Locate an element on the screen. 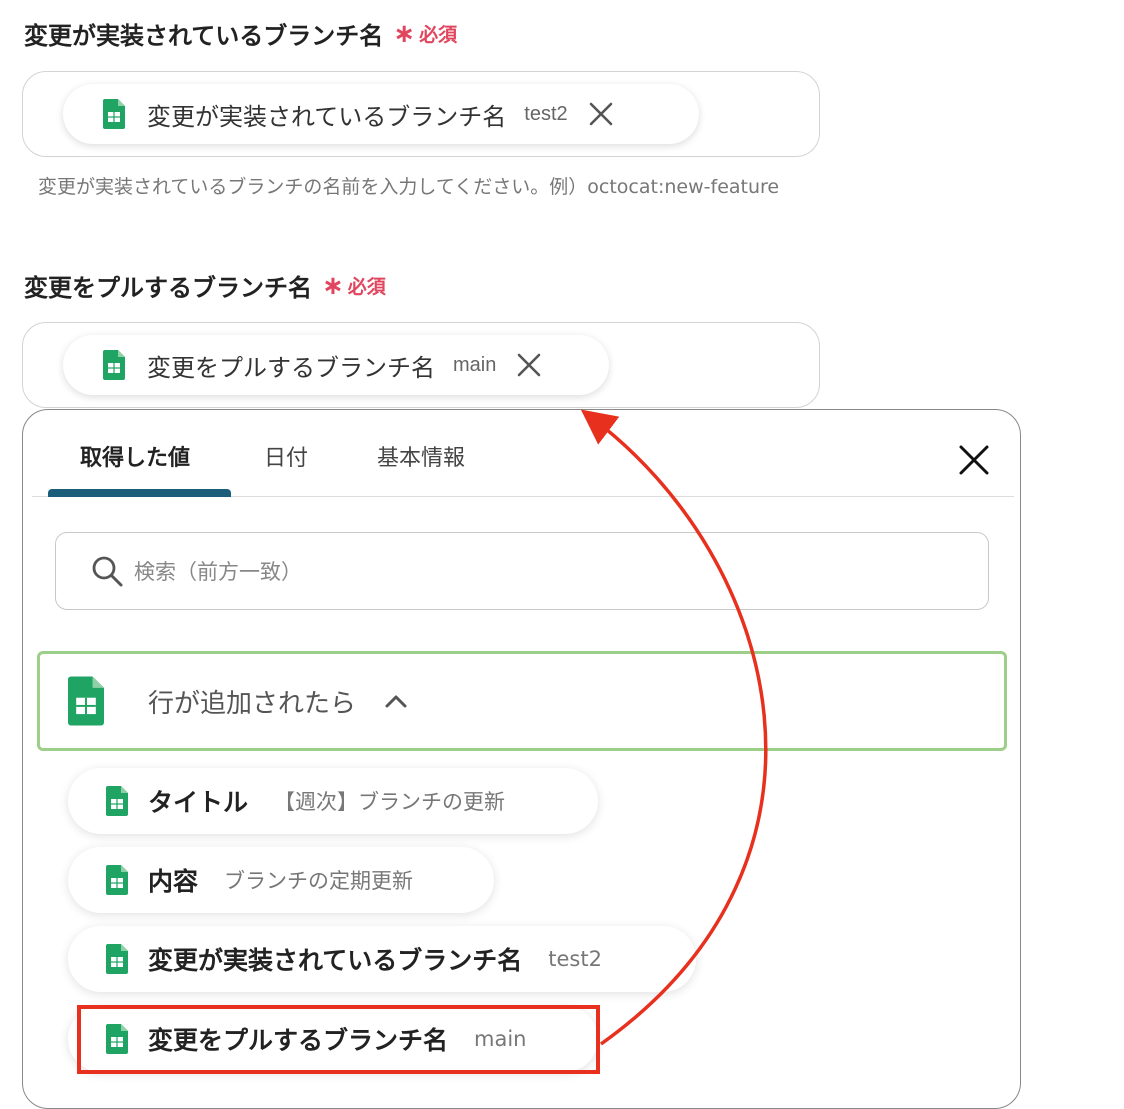 The image size is (1124, 1109). list-item: 変更が実装されているブランチ名 test2 is located at coordinates (382, 959).